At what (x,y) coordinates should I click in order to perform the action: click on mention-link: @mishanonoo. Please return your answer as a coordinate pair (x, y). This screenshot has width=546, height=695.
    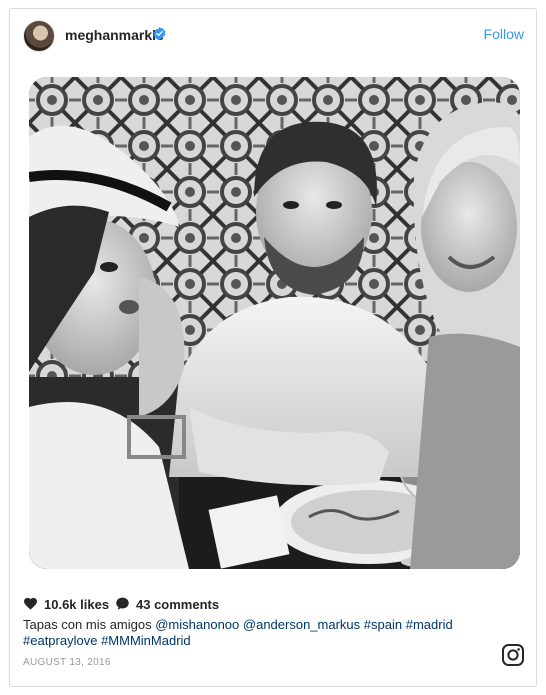
    Looking at the image, I should click on (197, 624).